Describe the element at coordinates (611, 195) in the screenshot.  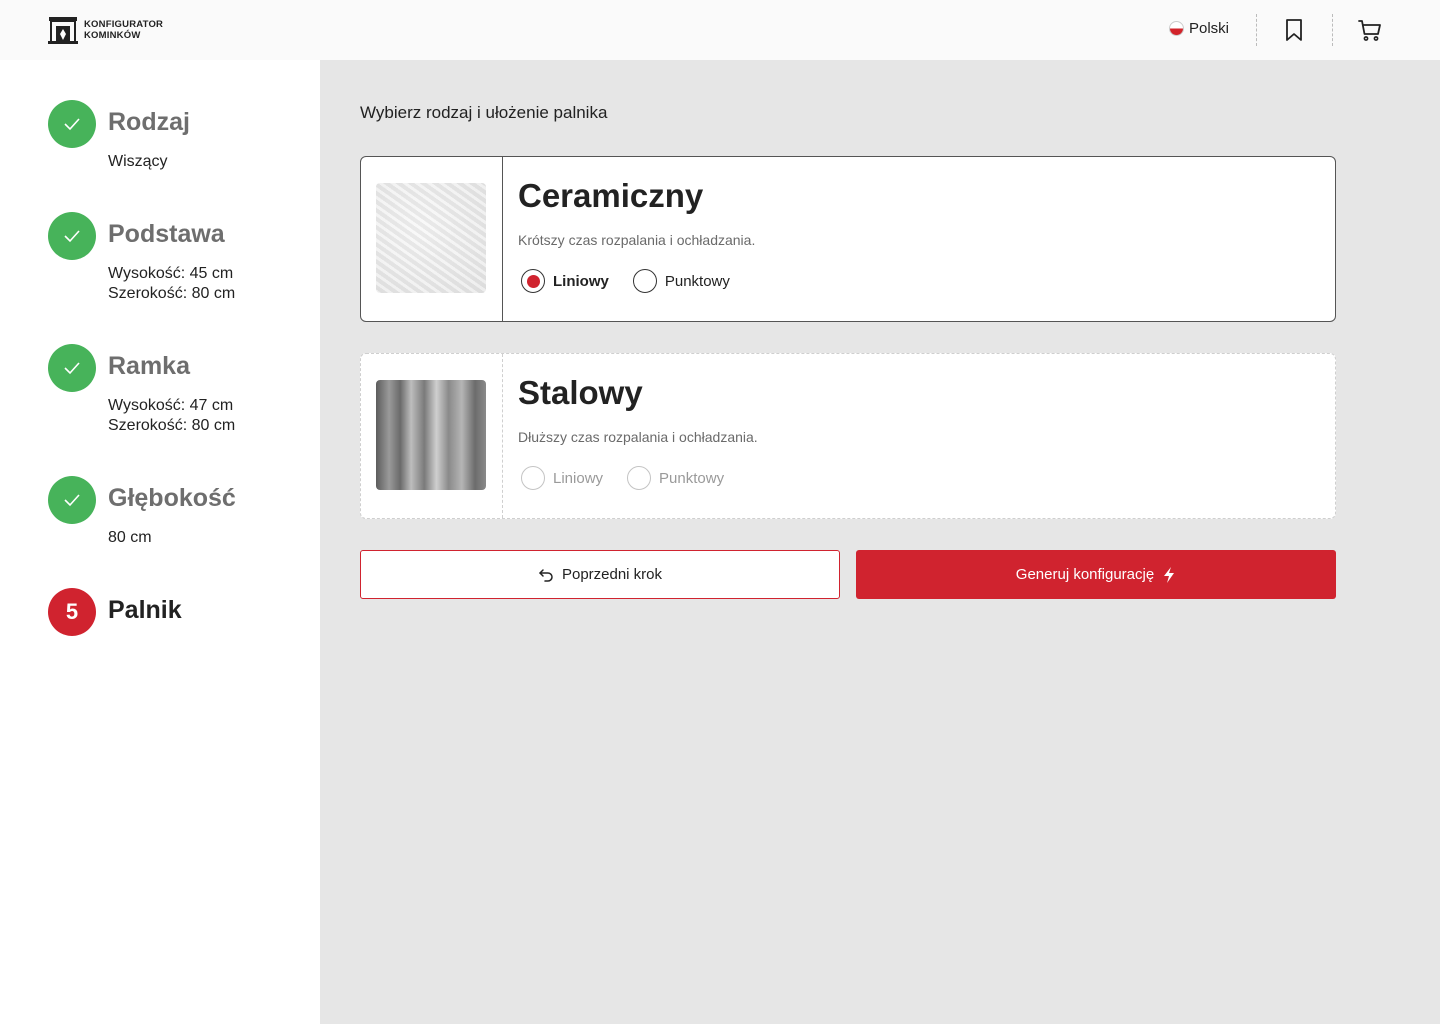
I see `card-title: Ceramiczny` at that location.